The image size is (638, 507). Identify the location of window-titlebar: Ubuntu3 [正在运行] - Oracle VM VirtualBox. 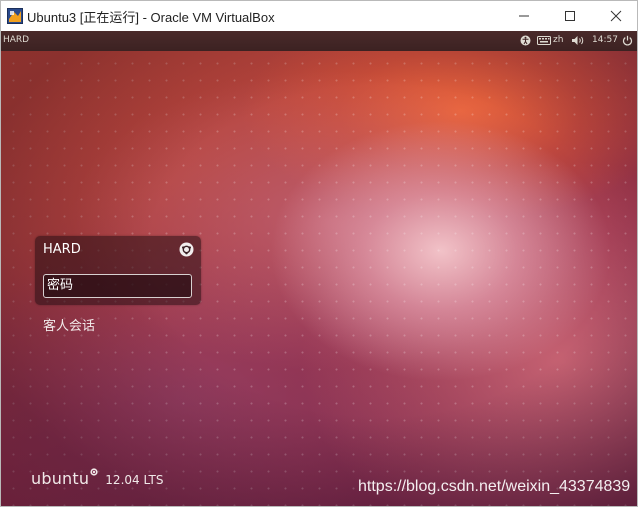
(319, 16).